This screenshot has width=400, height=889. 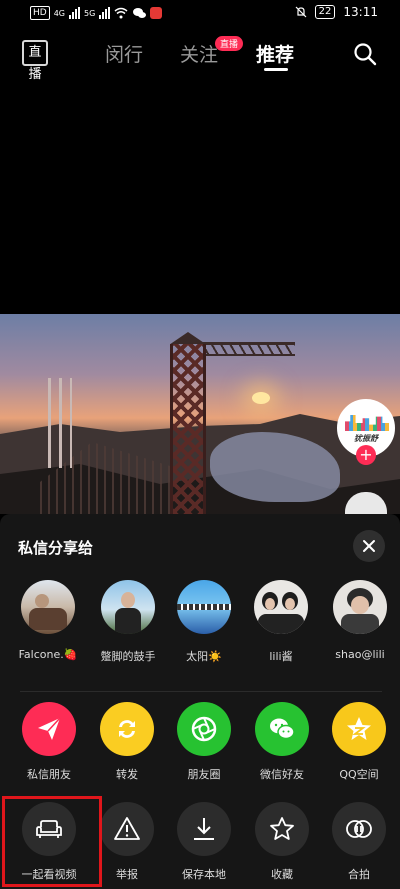 What do you see at coordinates (200, 14) in the screenshot?
I see `status-bar: HD 4G 5G 22 13:11` at bounding box center [200, 14].